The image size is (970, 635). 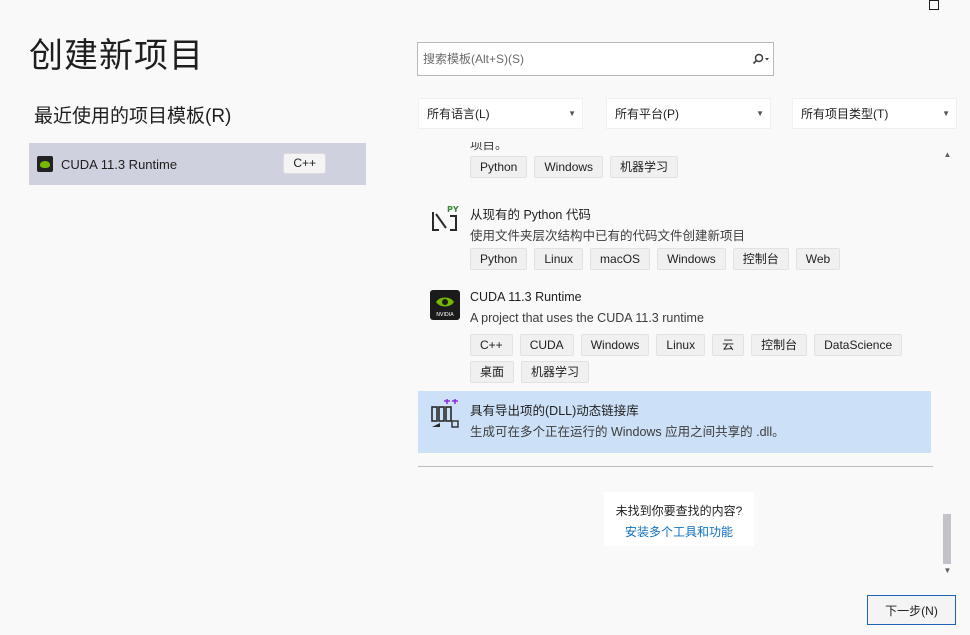 I want to click on recent-template-label: CUDA 11.3 Runtime, so click(x=119, y=164).